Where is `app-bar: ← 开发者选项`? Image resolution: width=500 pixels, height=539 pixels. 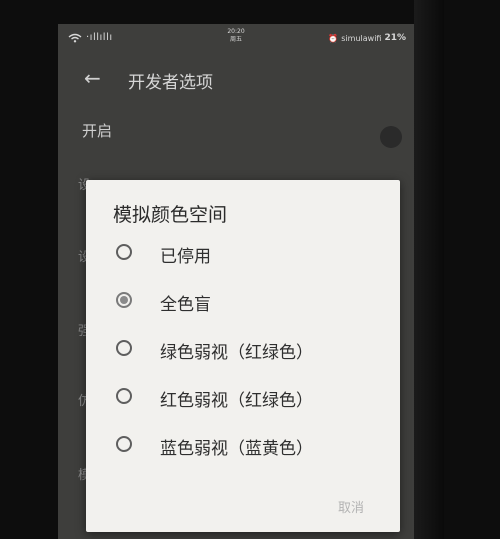 app-bar: ← 开发者选项 is located at coordinates (236, 82).